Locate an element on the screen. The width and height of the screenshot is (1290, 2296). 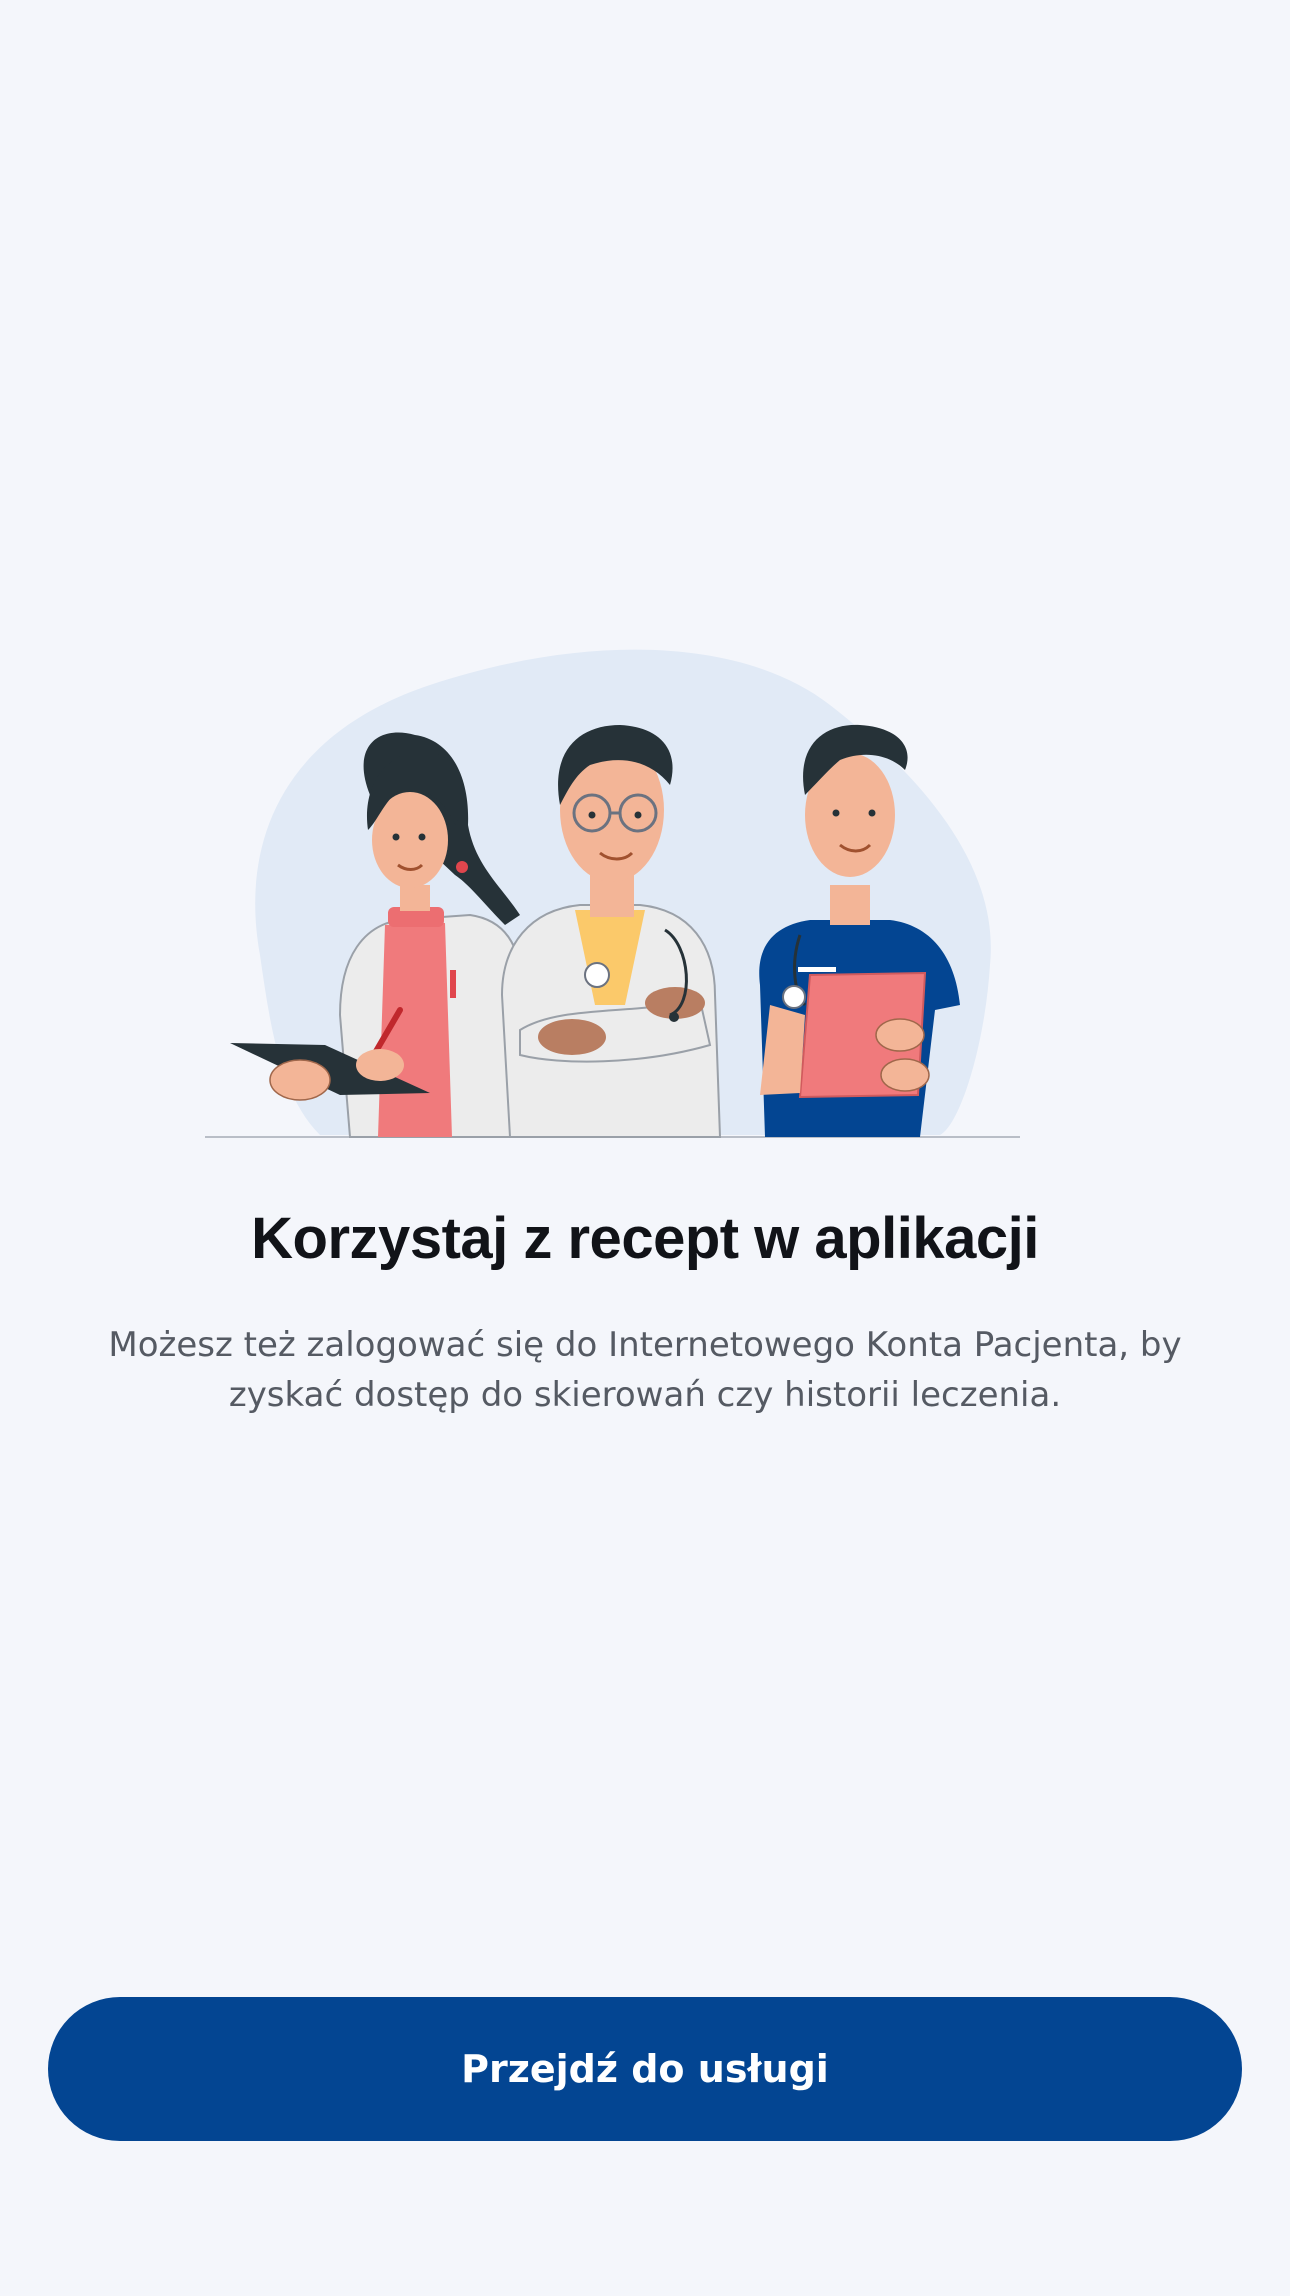
medical-staff-illustration is located at coordinates (612, 893).